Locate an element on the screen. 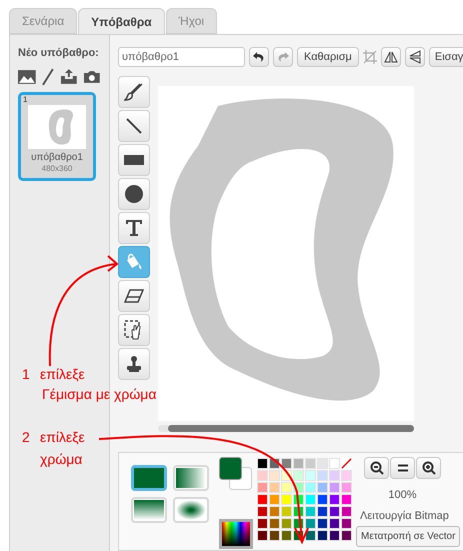  zoom-in-icon is located at coordinates (429, 468).